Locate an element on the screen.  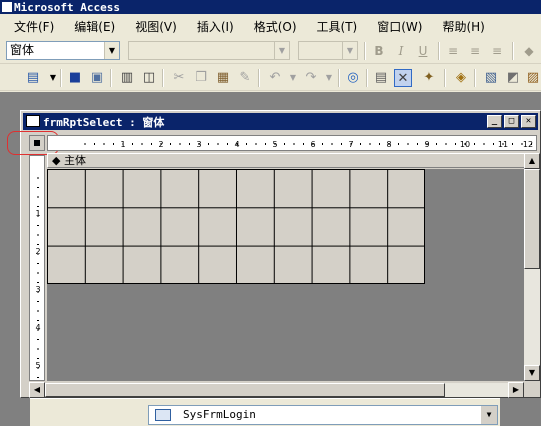
form-title: frmRptSelect : 窗体 is located at coordinates (104, 122).